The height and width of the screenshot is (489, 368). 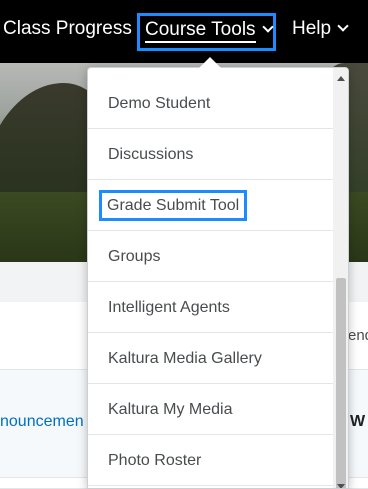 What do you see at coordinates (200, 31) in the screenshot?
I see `nav-course-tools-label: Course Tools` at bounding box center [200, 31].